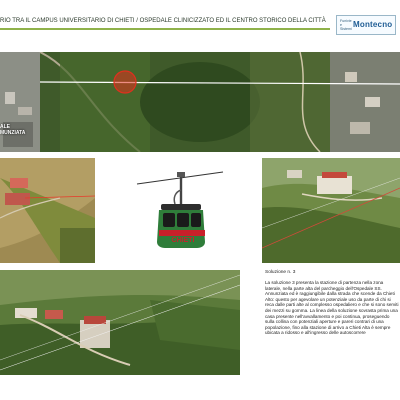 This screenshot has width=400, height=400. Describe the element at coordinates (165, 29) in the screenshot. I see `header-accent-bar` at that location.